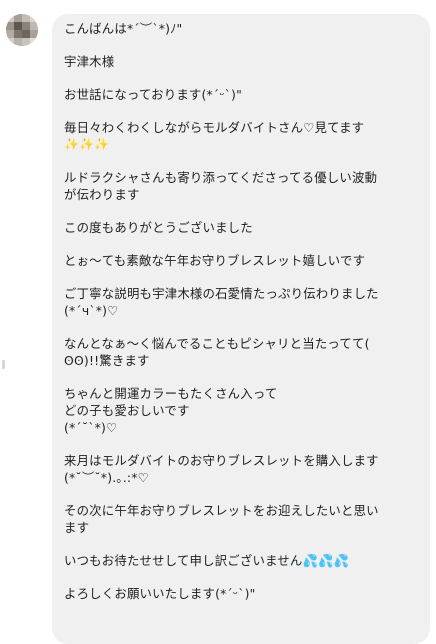 The height and width of the screenshot is (644, 436). Describe the element at coordinates (89, 61) in the screenshot. I see `message-line-addressee: 宇津木様` at that location.